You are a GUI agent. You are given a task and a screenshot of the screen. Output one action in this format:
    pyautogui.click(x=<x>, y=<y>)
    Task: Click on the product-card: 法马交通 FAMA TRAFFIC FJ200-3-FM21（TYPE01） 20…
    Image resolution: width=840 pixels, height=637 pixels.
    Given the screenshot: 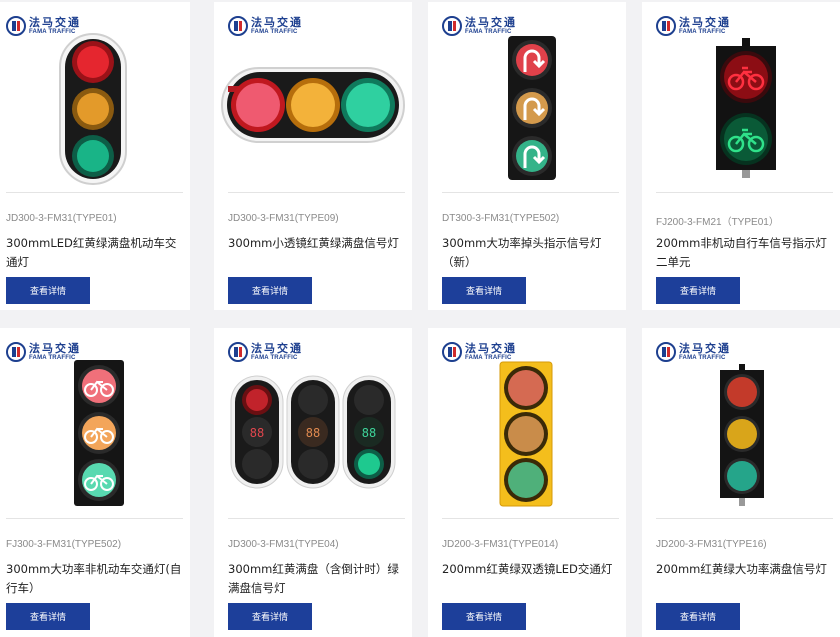 What is the action you would take?
    pyautogui.click(x=741, y=156)
    